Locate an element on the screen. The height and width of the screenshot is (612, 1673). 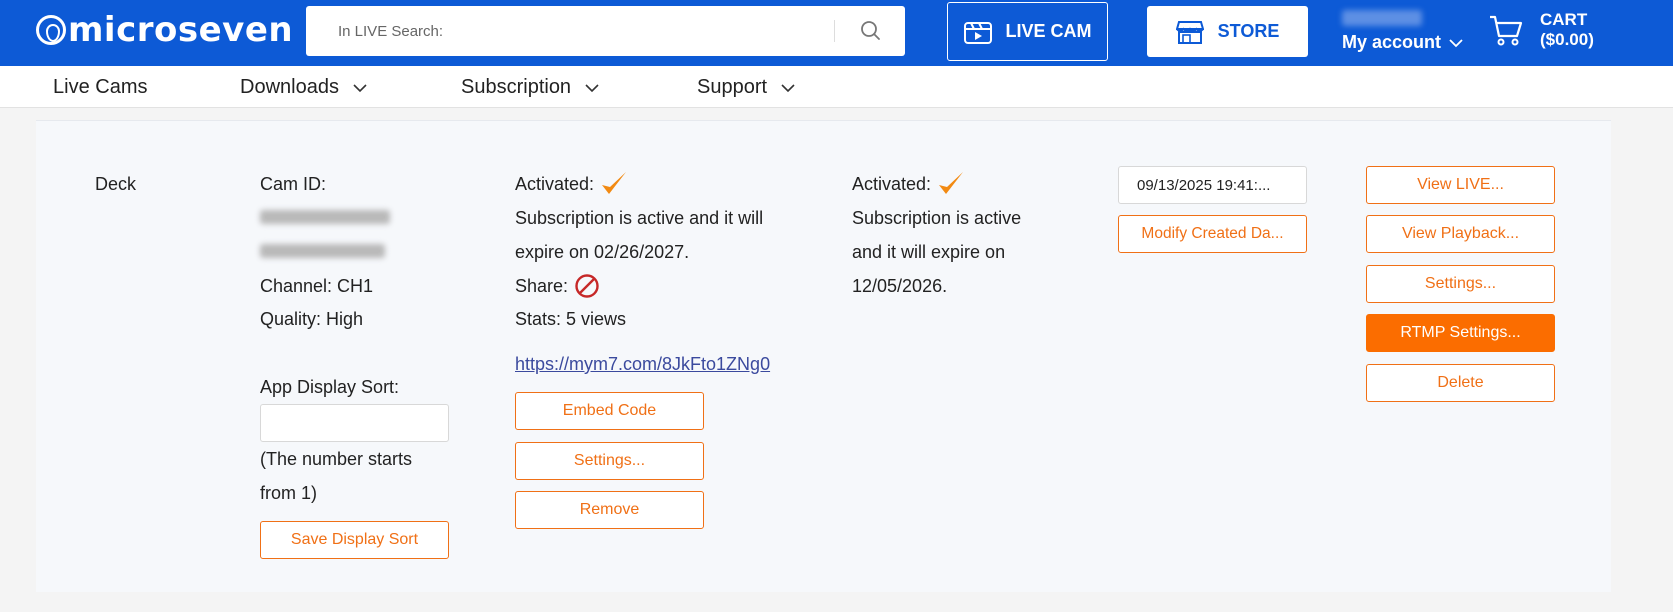
live-activated-row: Activated: is located at coordinates (571, 184).